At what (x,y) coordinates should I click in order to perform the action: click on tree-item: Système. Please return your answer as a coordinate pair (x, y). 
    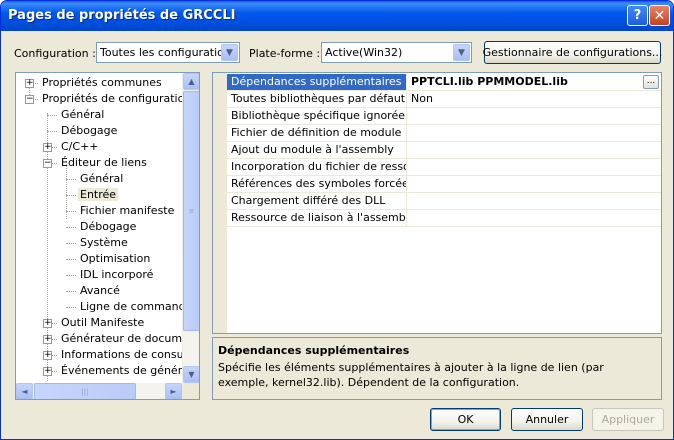
    Looking at the image, I should click on (104, 243).